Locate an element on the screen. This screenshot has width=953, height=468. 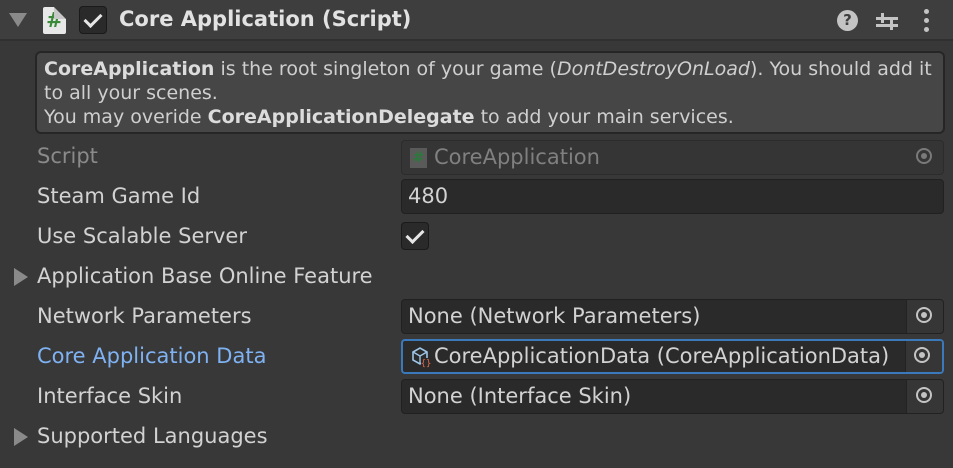
help-text: is the root singleton of your game ( is located at coordinates (385, 69).